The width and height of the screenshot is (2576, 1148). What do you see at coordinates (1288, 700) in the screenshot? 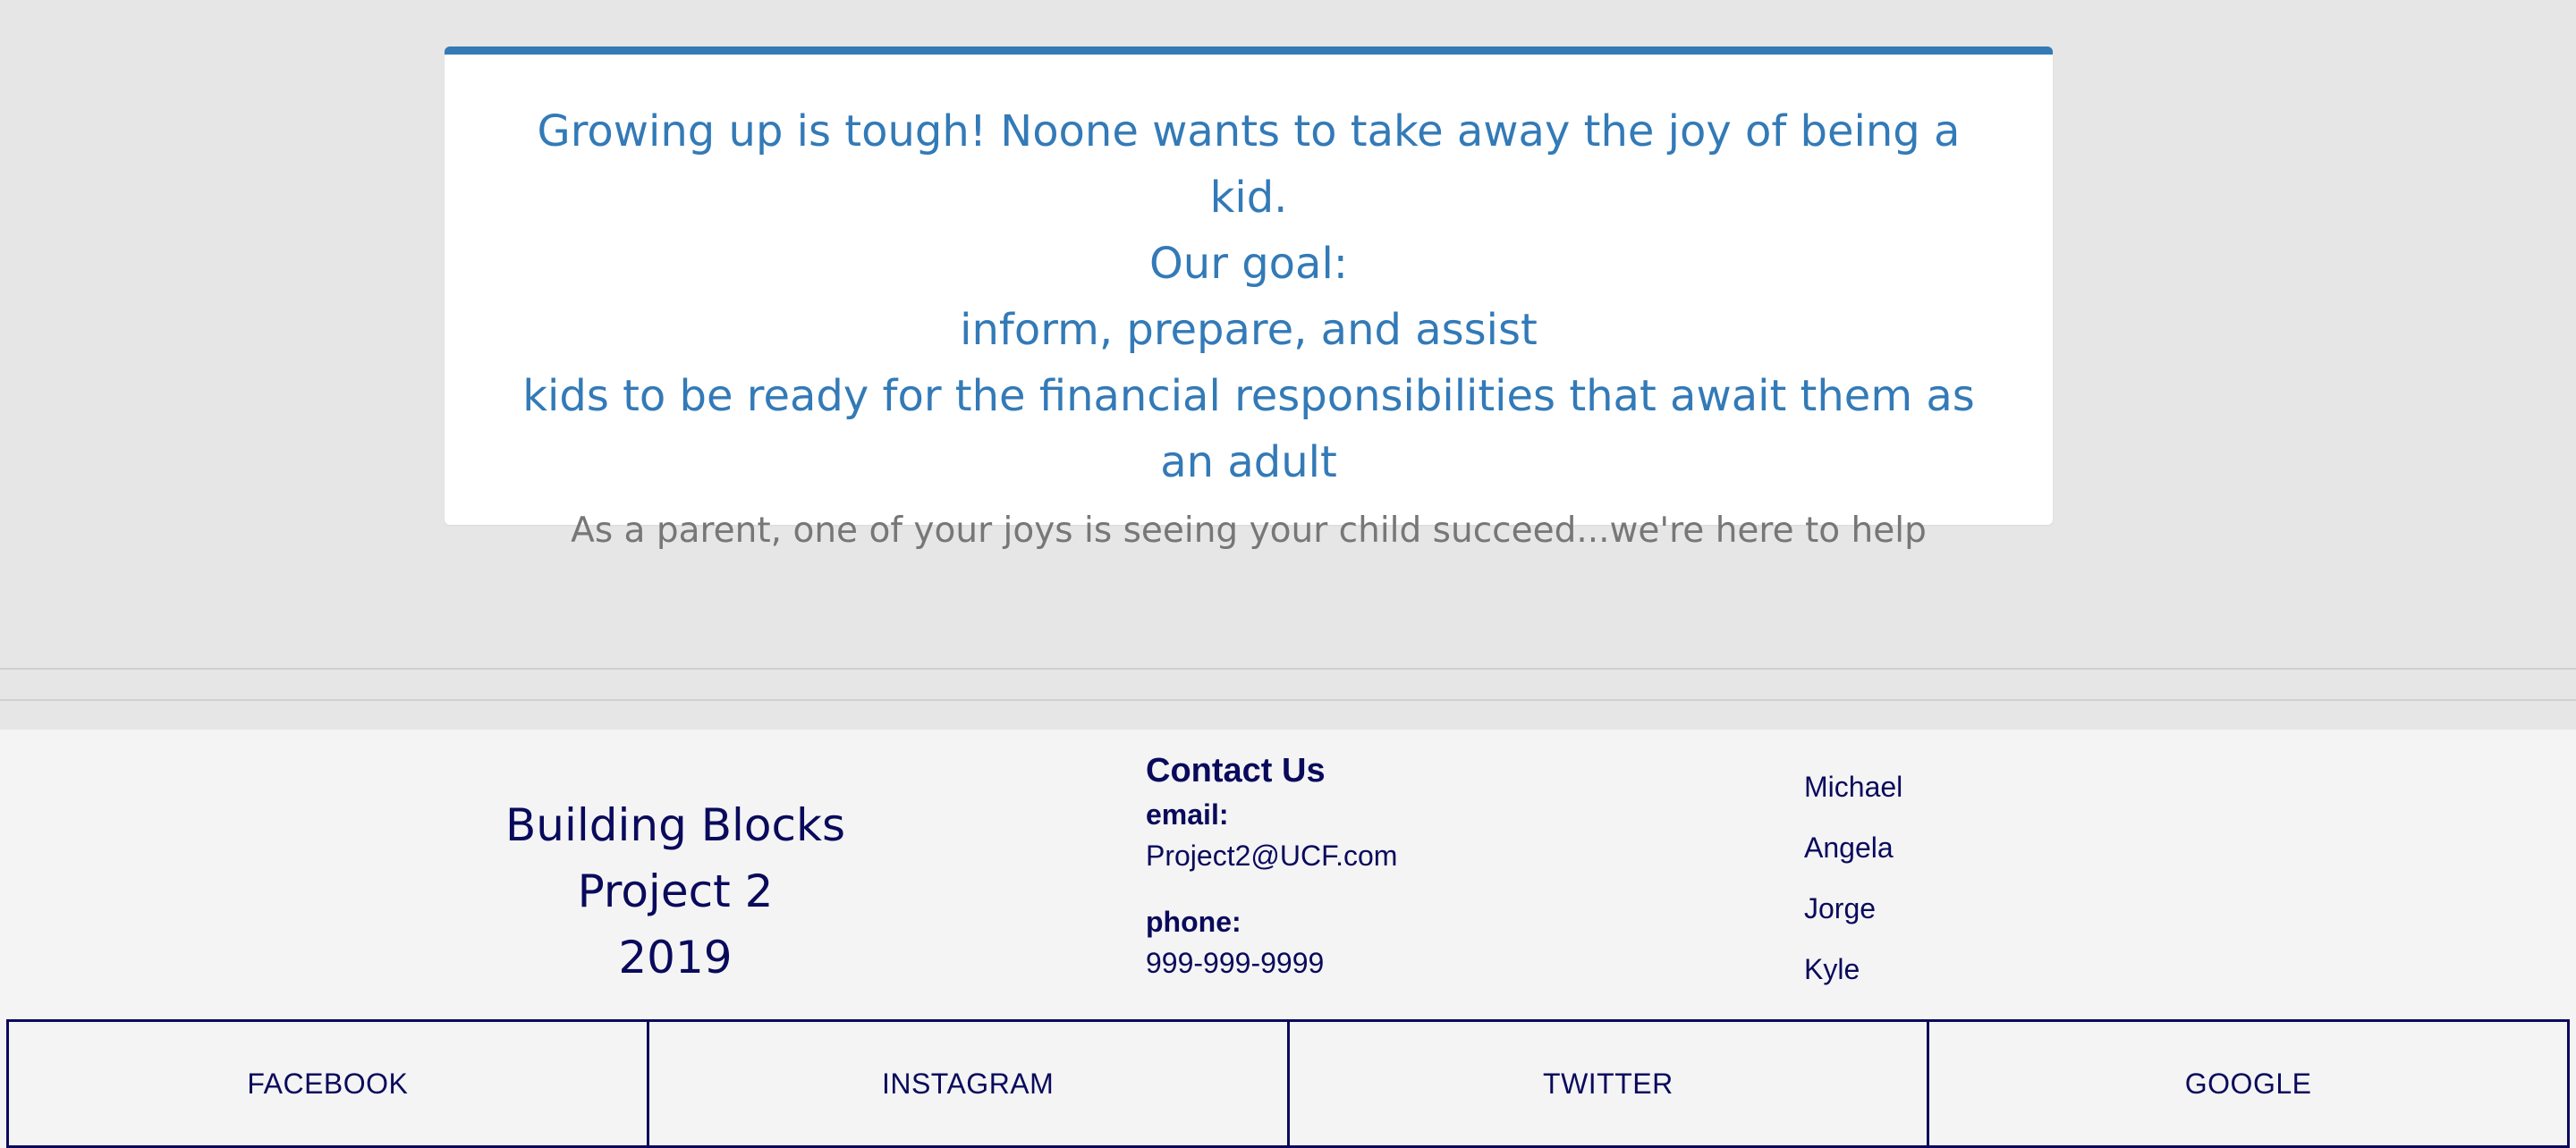
I see `divider-bottom` at bounding box center [1288, 700].